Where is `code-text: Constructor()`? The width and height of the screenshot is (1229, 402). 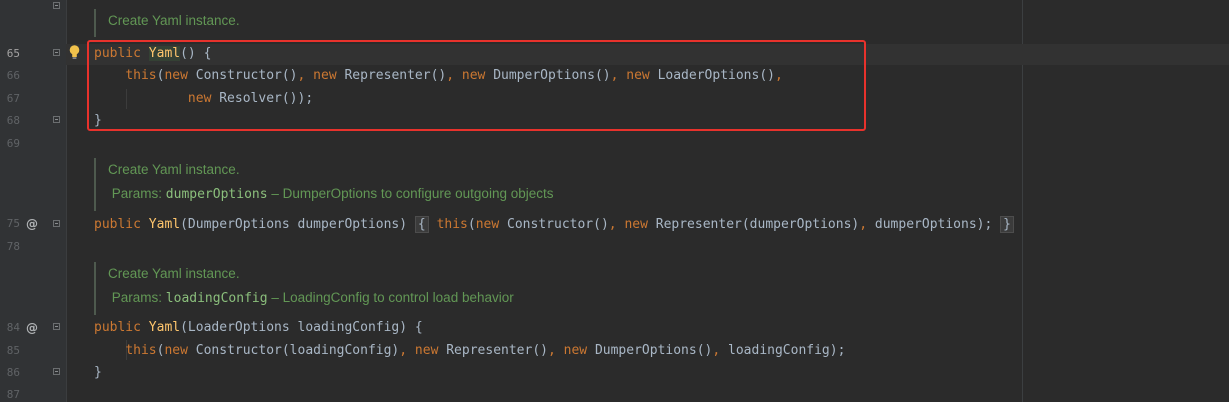 code-text: Constructor() is located at coordinates (554, 224).